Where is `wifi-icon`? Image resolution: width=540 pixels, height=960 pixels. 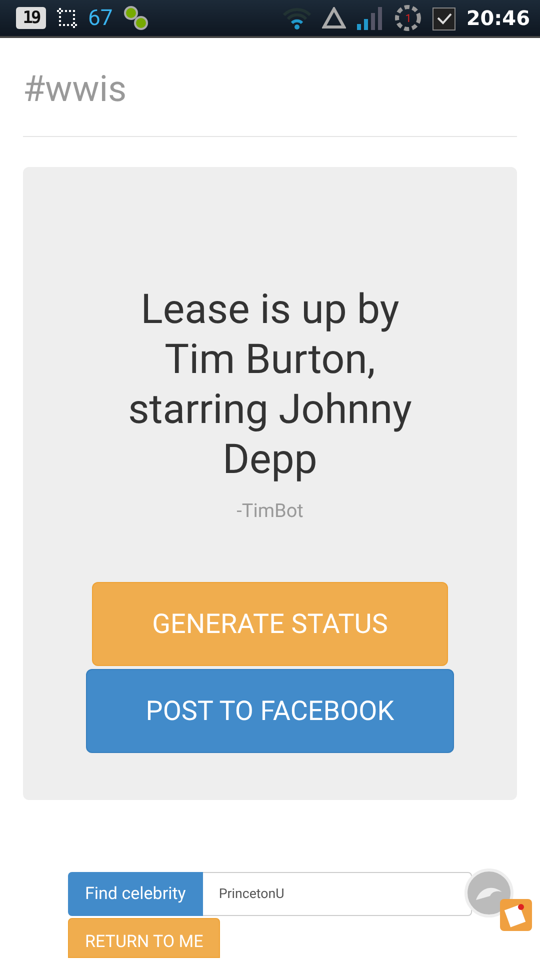
wifi-icon is located at coordinates (297, 18).